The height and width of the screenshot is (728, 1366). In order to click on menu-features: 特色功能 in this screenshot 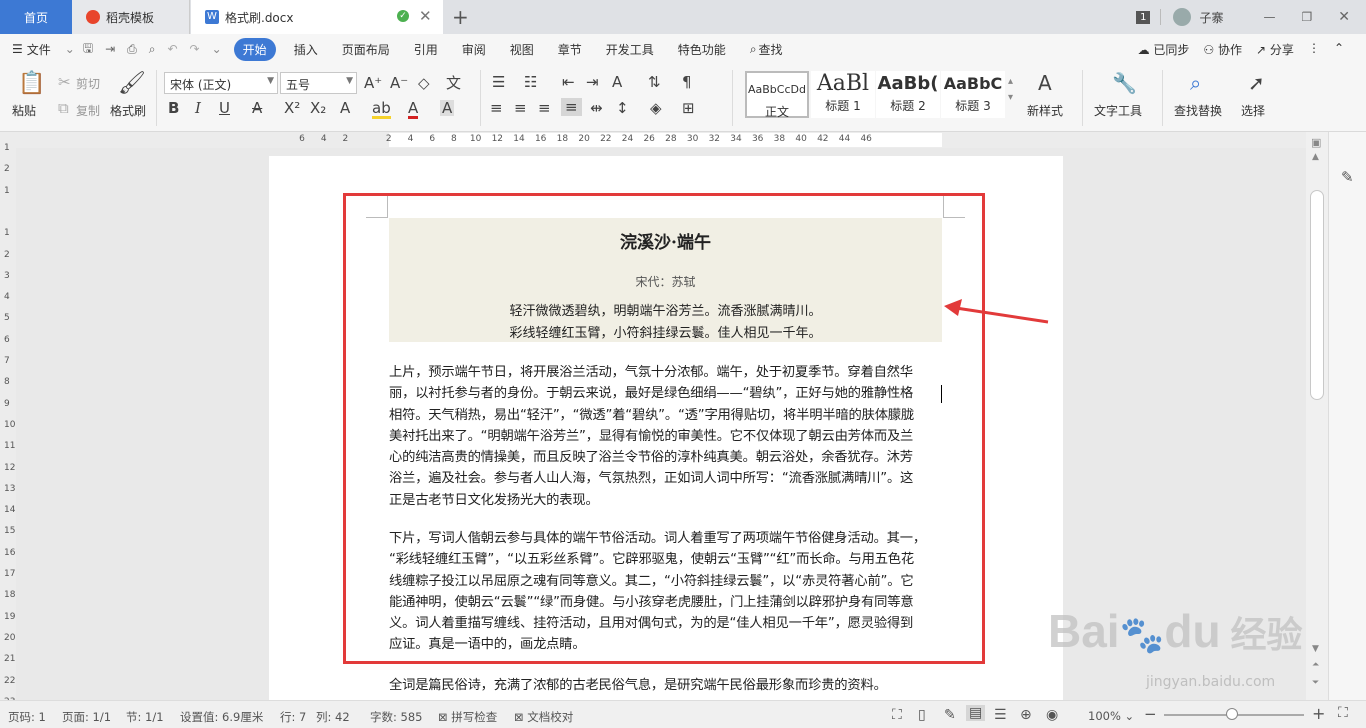, I will do `click(702, 49)`.